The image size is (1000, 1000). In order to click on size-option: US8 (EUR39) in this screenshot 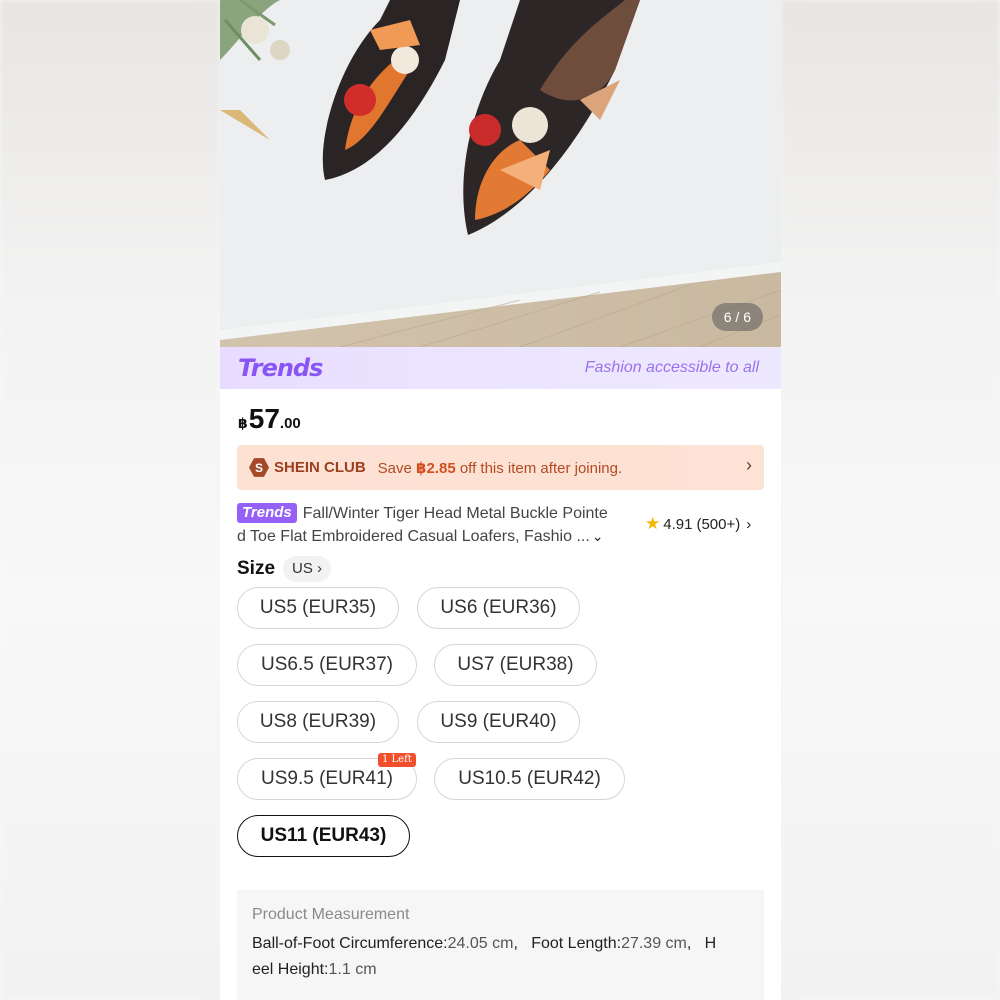, I will do `click(318, 722)`.